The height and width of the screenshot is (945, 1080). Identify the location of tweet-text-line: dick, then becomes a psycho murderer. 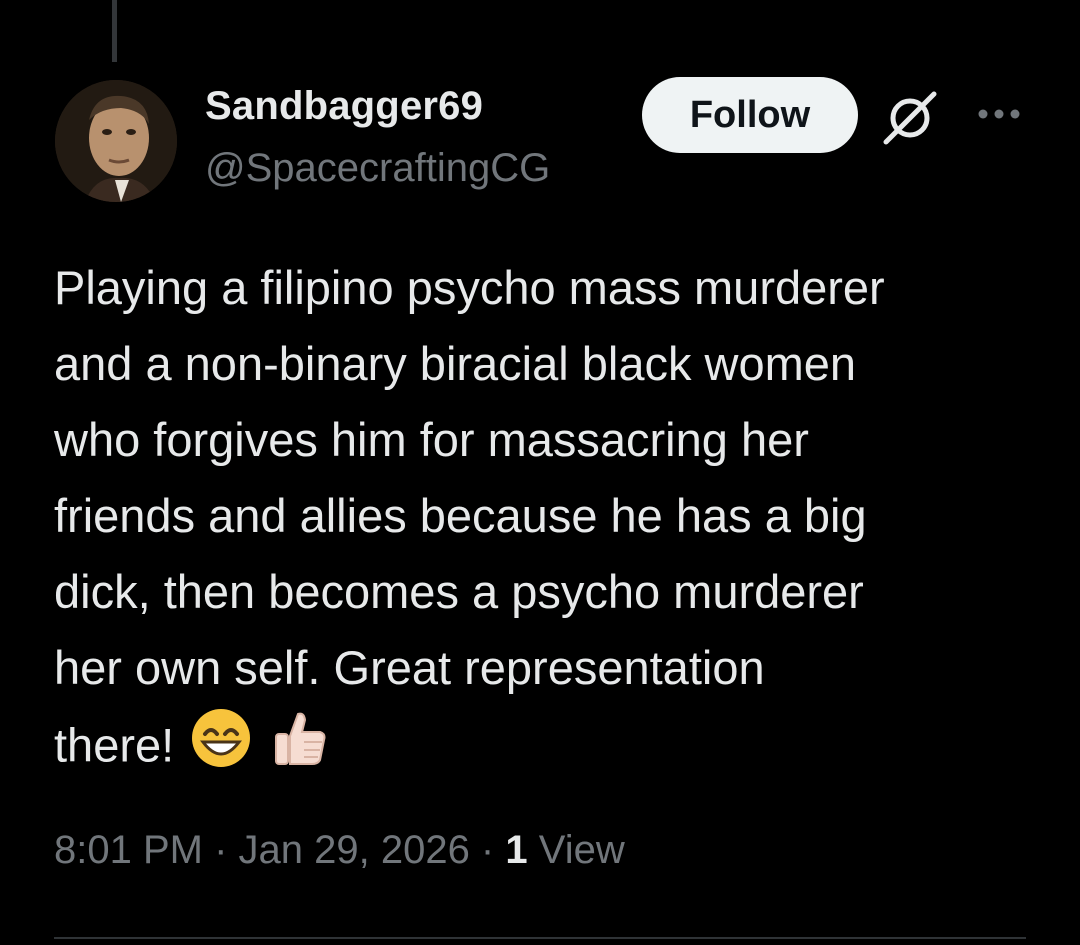
(459, 591).